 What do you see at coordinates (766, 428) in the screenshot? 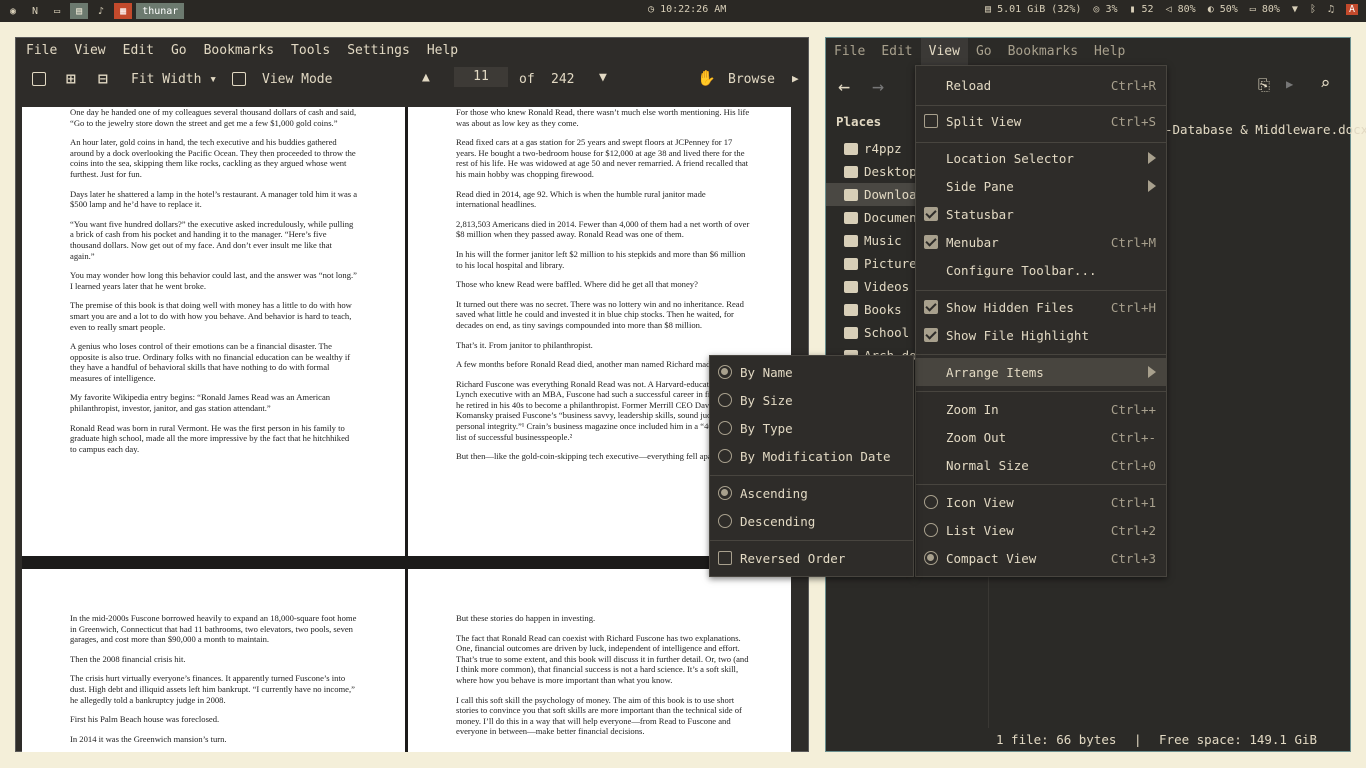
I see `menu-label: By Type` at bounding box center [766, 428].